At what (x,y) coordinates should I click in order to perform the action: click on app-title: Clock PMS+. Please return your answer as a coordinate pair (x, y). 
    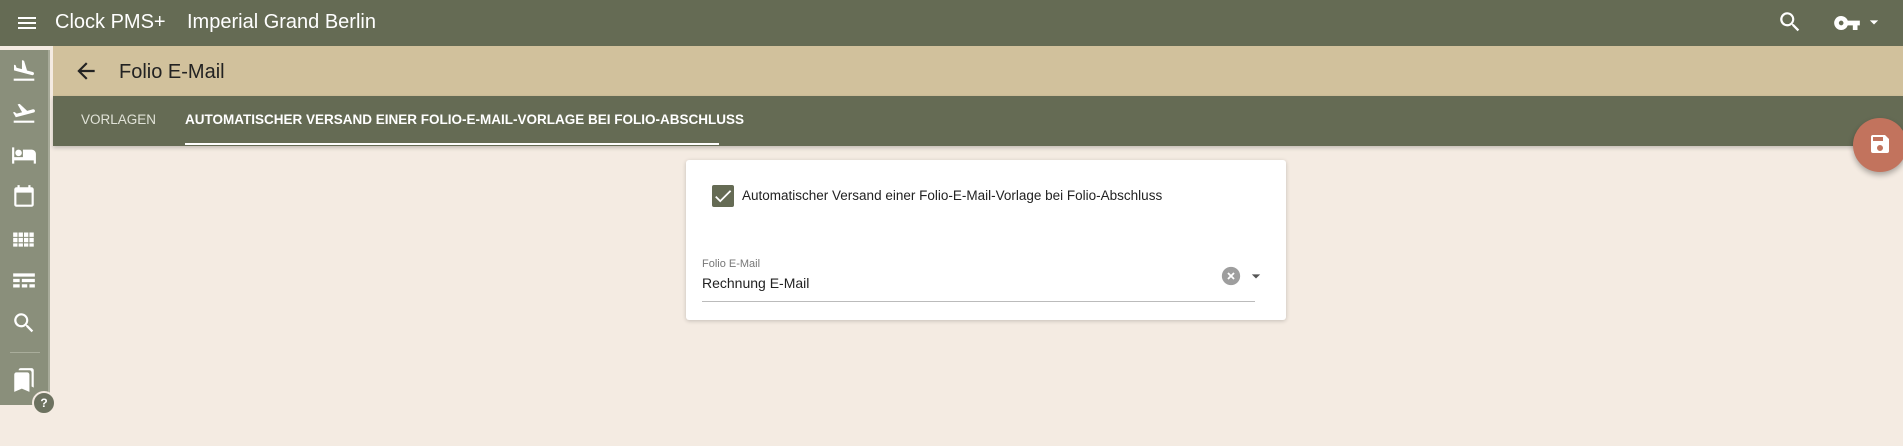
    Looking at the image, I should click on (110, 22).